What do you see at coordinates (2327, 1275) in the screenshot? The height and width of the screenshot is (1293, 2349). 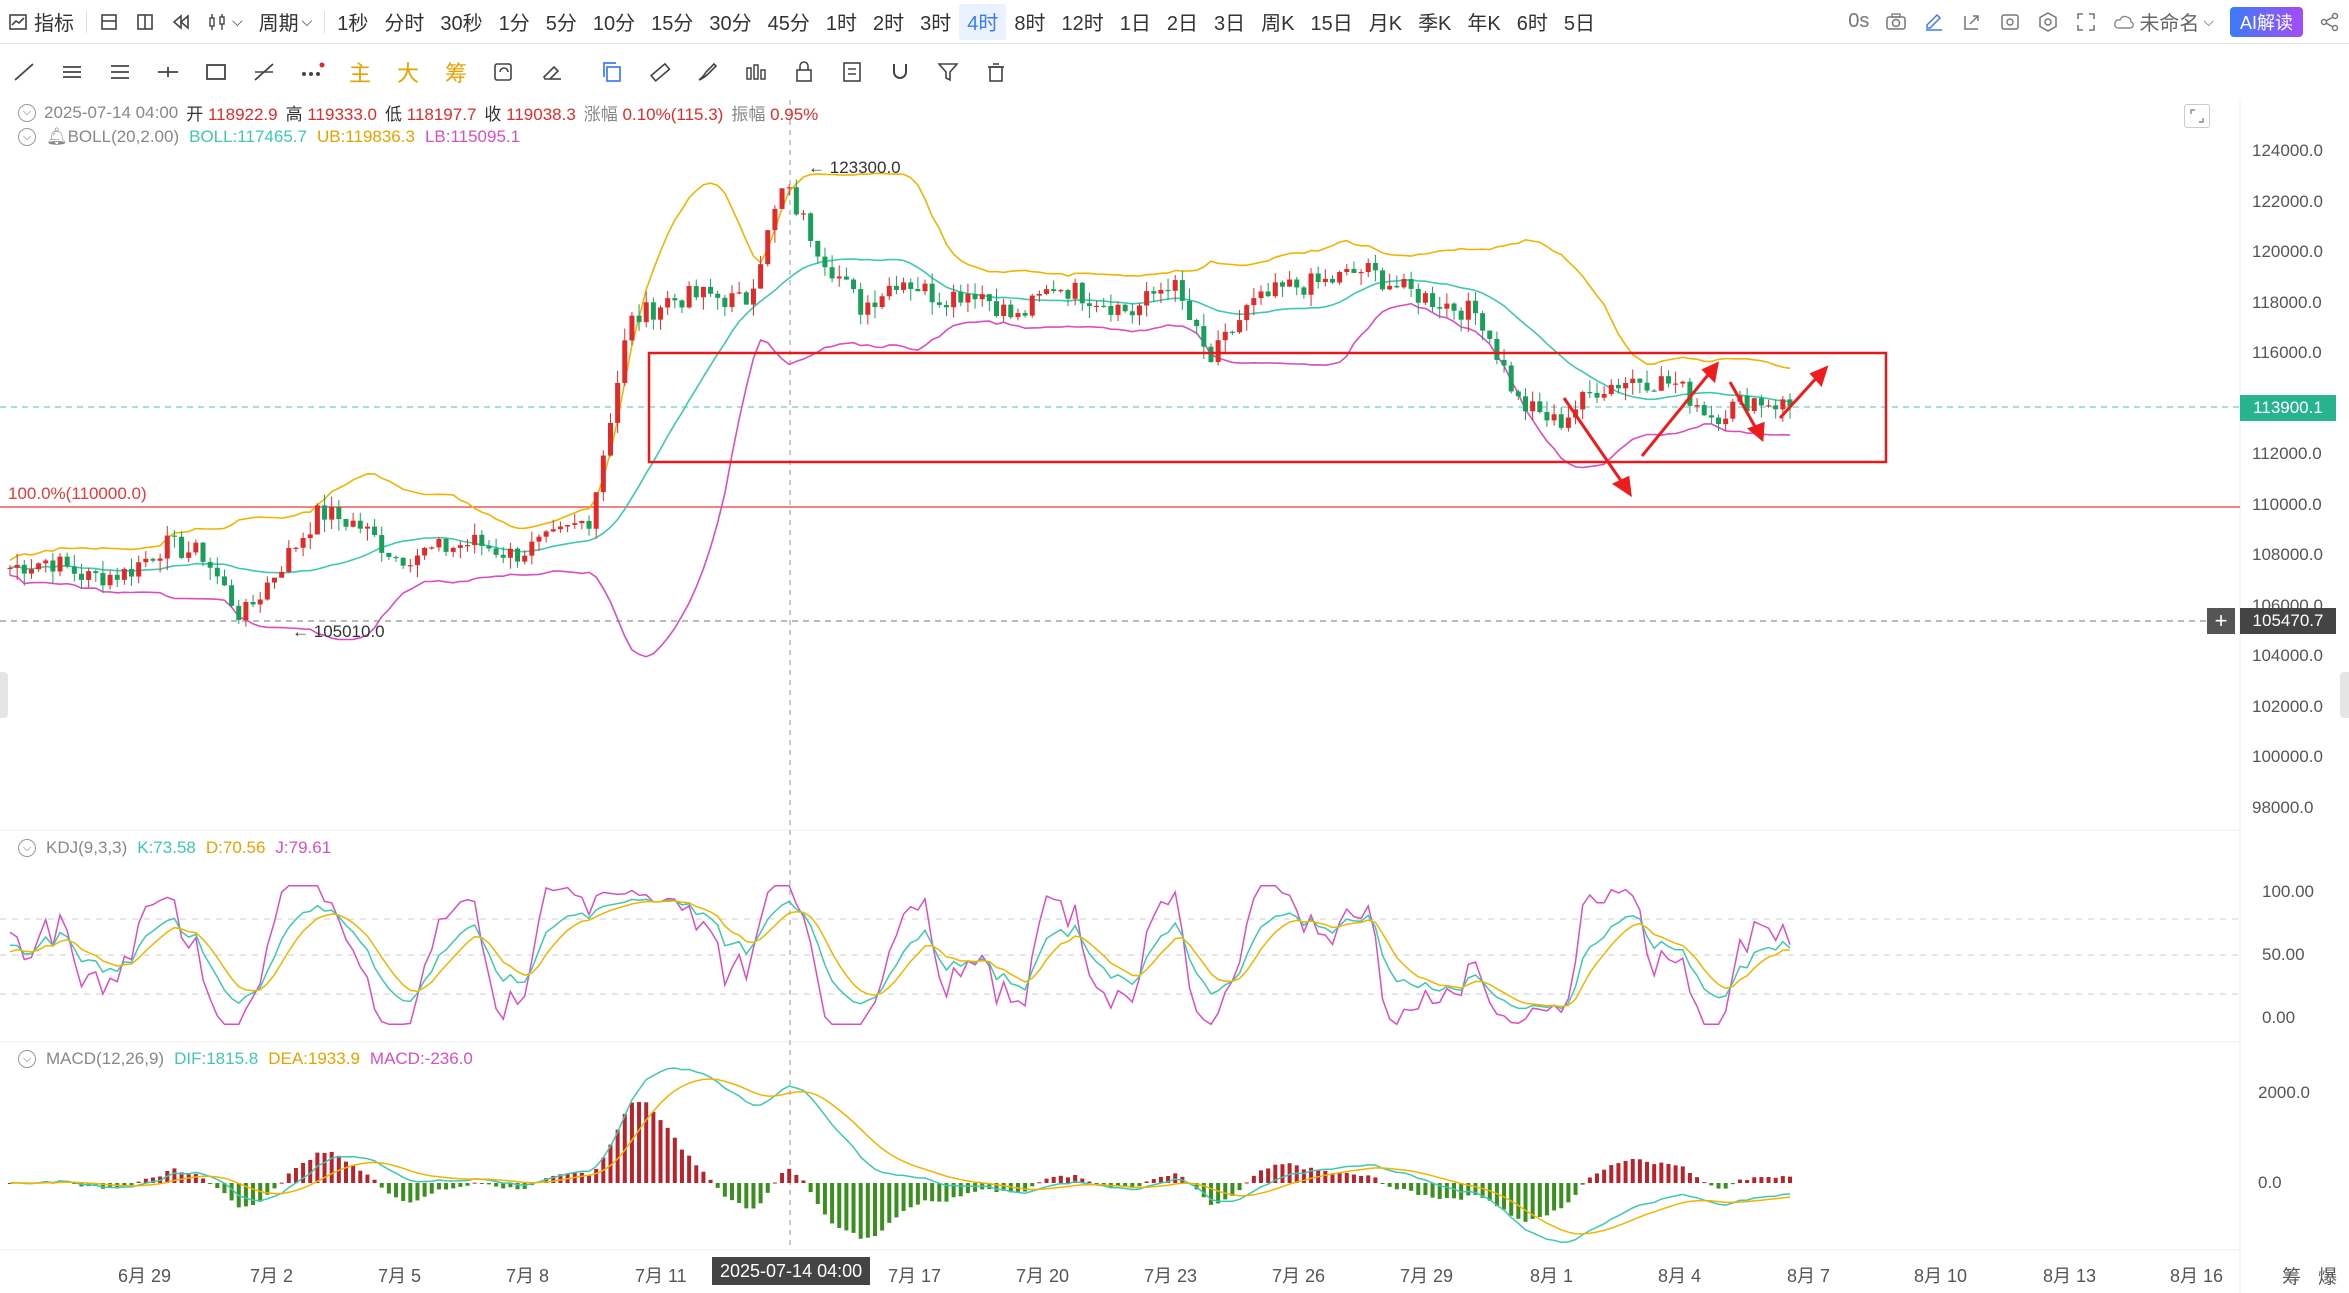 I see `liquidation-toggle: 爆` at bounding box center [2327, 1275].